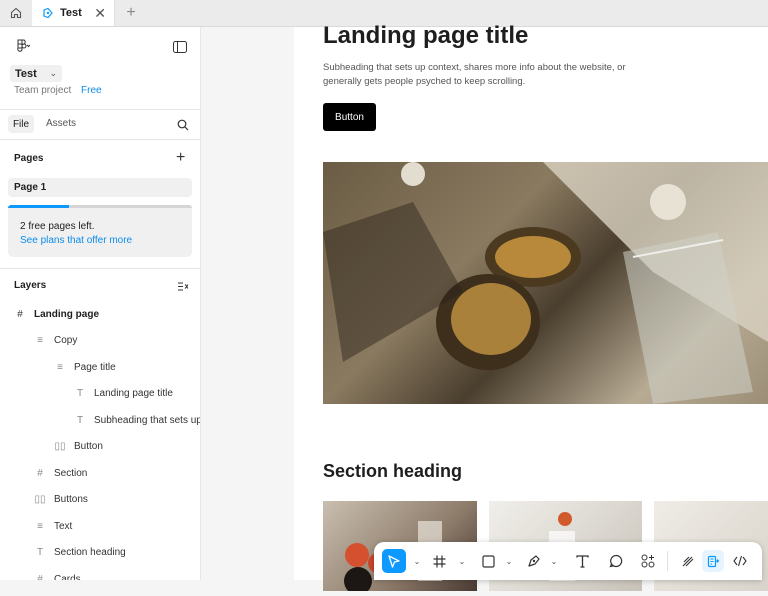 This screenshot has height=596, width=768. Describe the element at coordinates (71, 473) in the screenshot. I see `layer-label: Section` at that location.